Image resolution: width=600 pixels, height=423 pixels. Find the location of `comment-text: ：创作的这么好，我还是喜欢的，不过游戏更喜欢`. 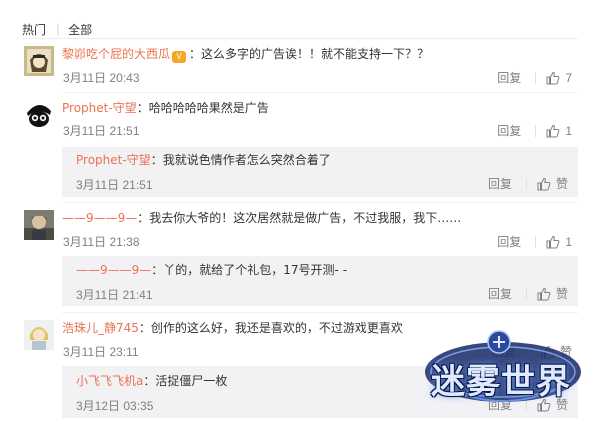

comment-text: ：创作的这么好，我还是喜欢的，不过游戏更喜欢 is located at coordinates (270, 328).